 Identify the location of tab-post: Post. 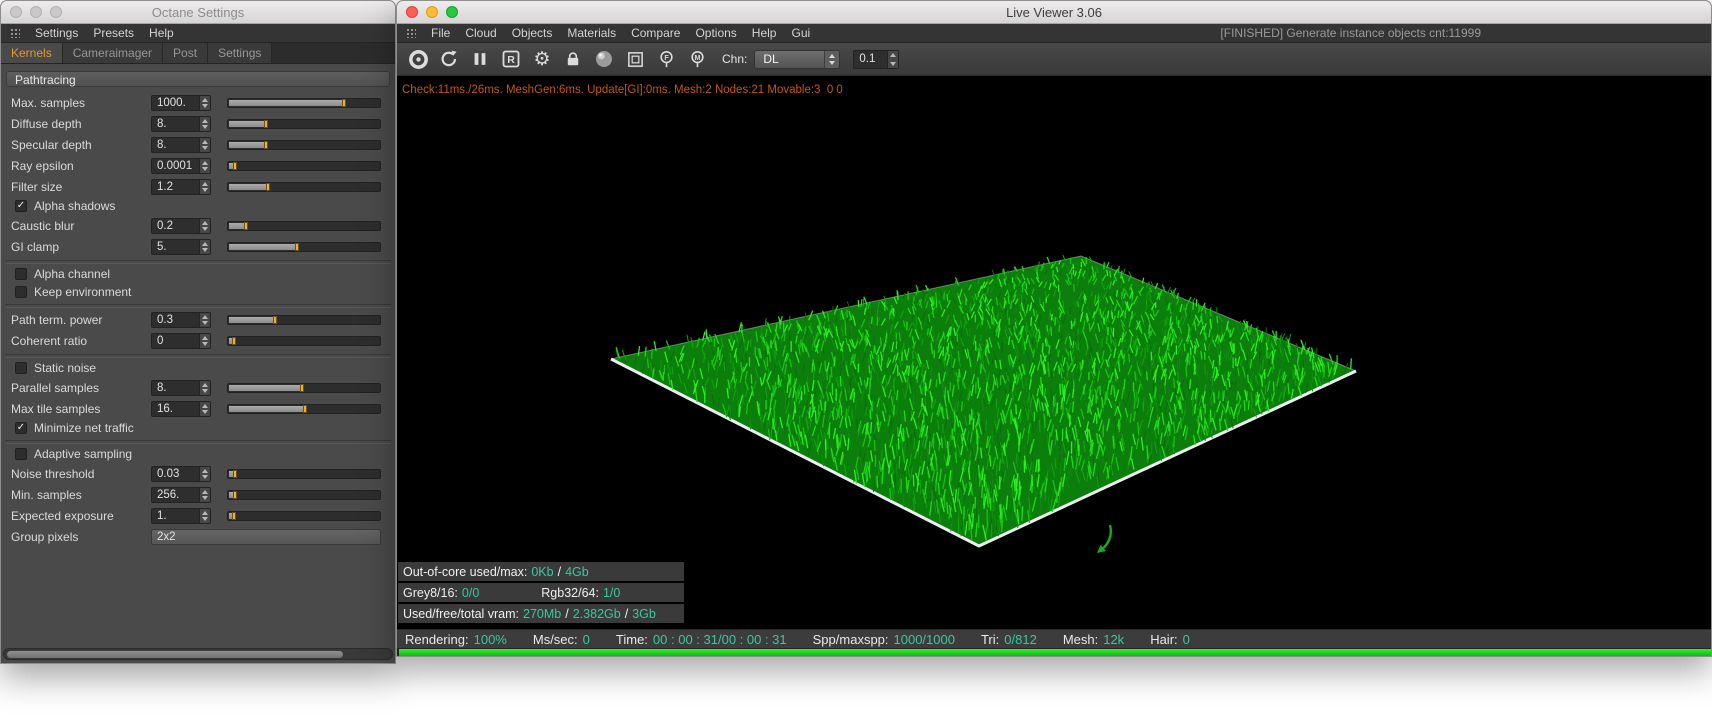
(186, 53).